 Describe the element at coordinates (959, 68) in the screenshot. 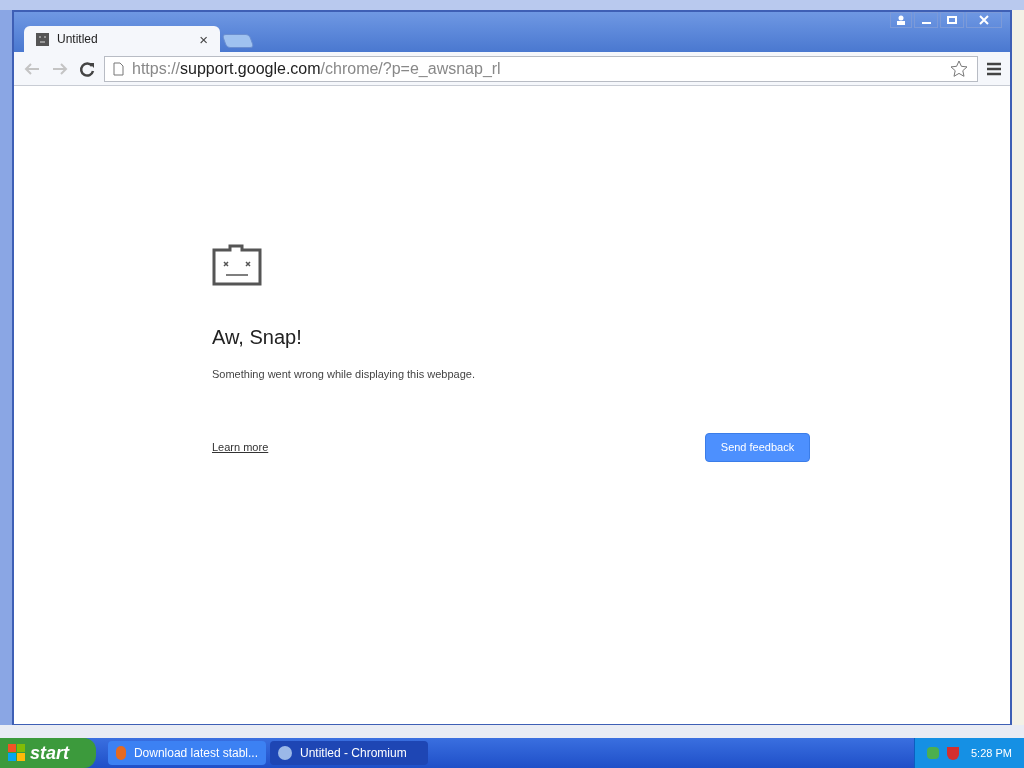

I see `star-icon` at that location.